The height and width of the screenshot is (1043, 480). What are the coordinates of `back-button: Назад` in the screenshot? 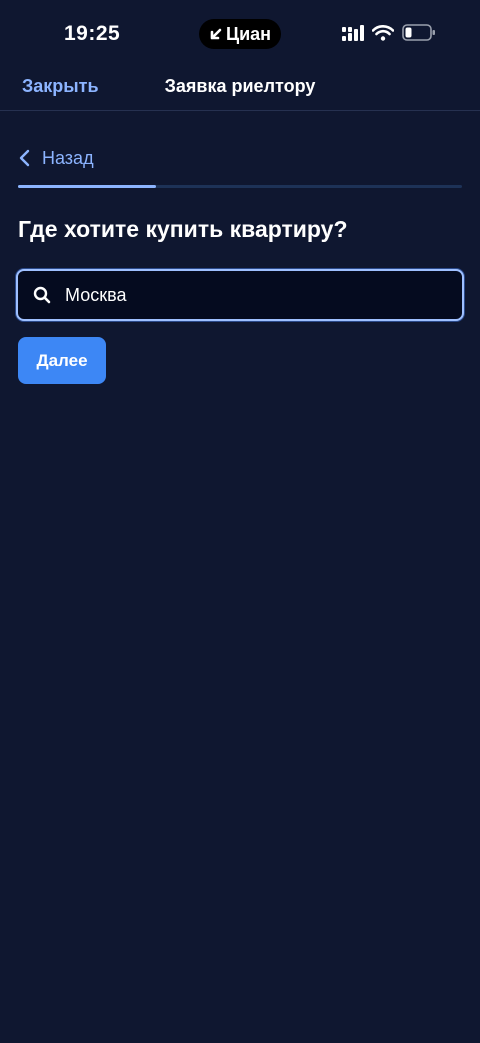 It's located at (56, 158).